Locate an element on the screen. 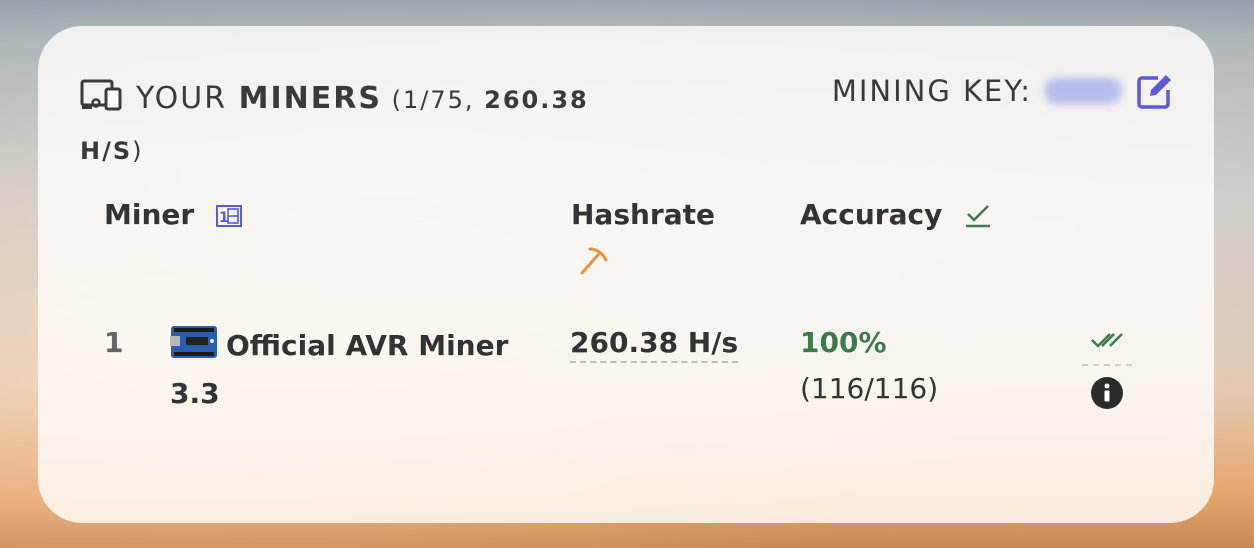 Image resolution: width=1254 pixels, height=548 pixels. arduino-board-icon is located at coordinates (193, 342).